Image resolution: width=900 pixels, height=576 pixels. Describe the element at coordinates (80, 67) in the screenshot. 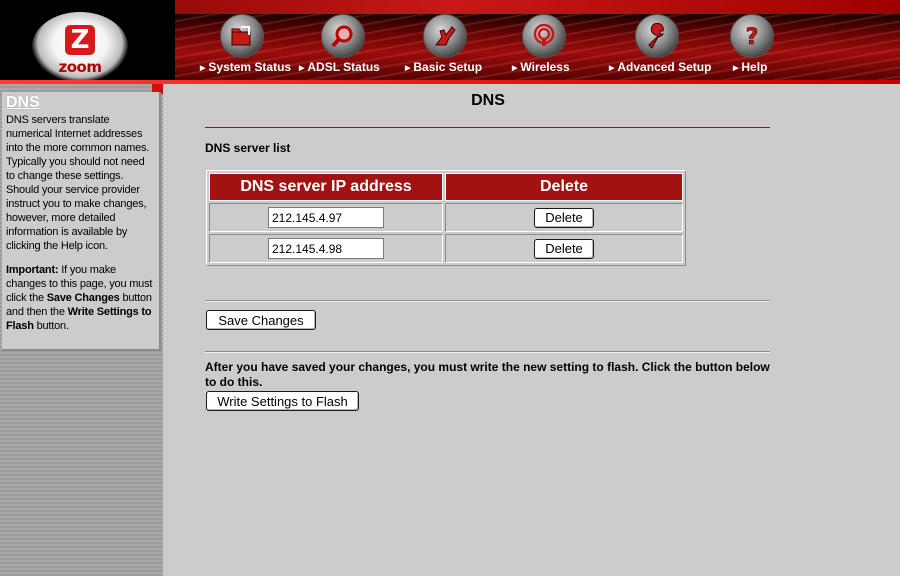

I see `logo-wordmark: zoom` at that location.